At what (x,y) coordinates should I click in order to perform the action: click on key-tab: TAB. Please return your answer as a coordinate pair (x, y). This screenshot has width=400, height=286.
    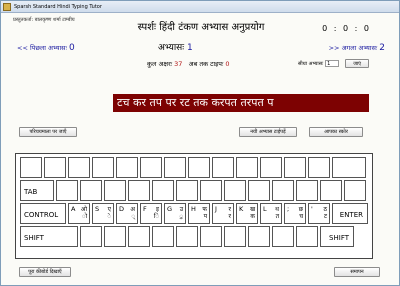
    Looking at the image, I should click on (37, 190).